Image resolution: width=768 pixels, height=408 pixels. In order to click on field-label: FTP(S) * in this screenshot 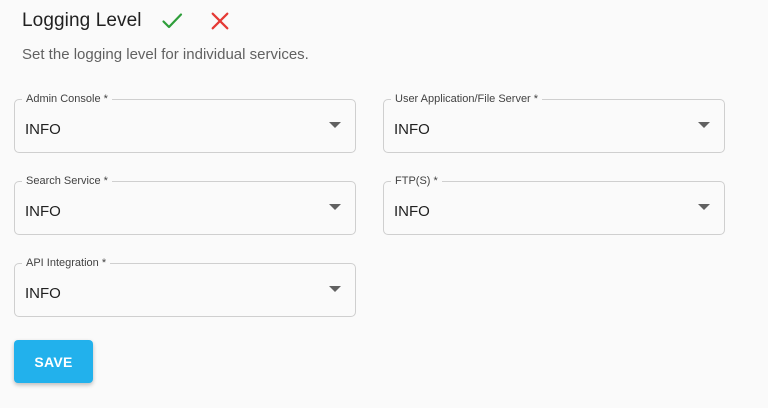, I will do `click(416, 181)`.